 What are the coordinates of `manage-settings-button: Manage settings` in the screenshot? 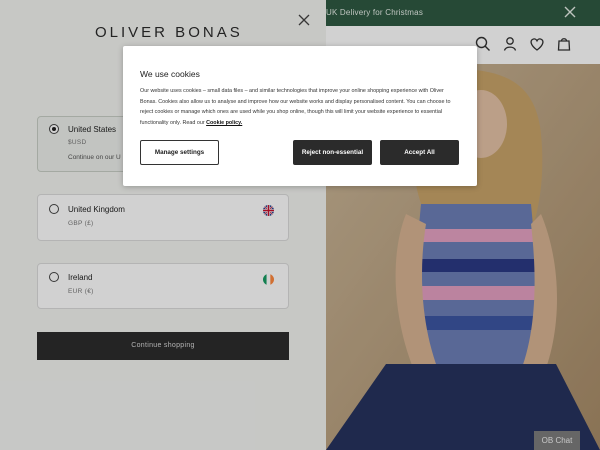 It's located at (179, 152).